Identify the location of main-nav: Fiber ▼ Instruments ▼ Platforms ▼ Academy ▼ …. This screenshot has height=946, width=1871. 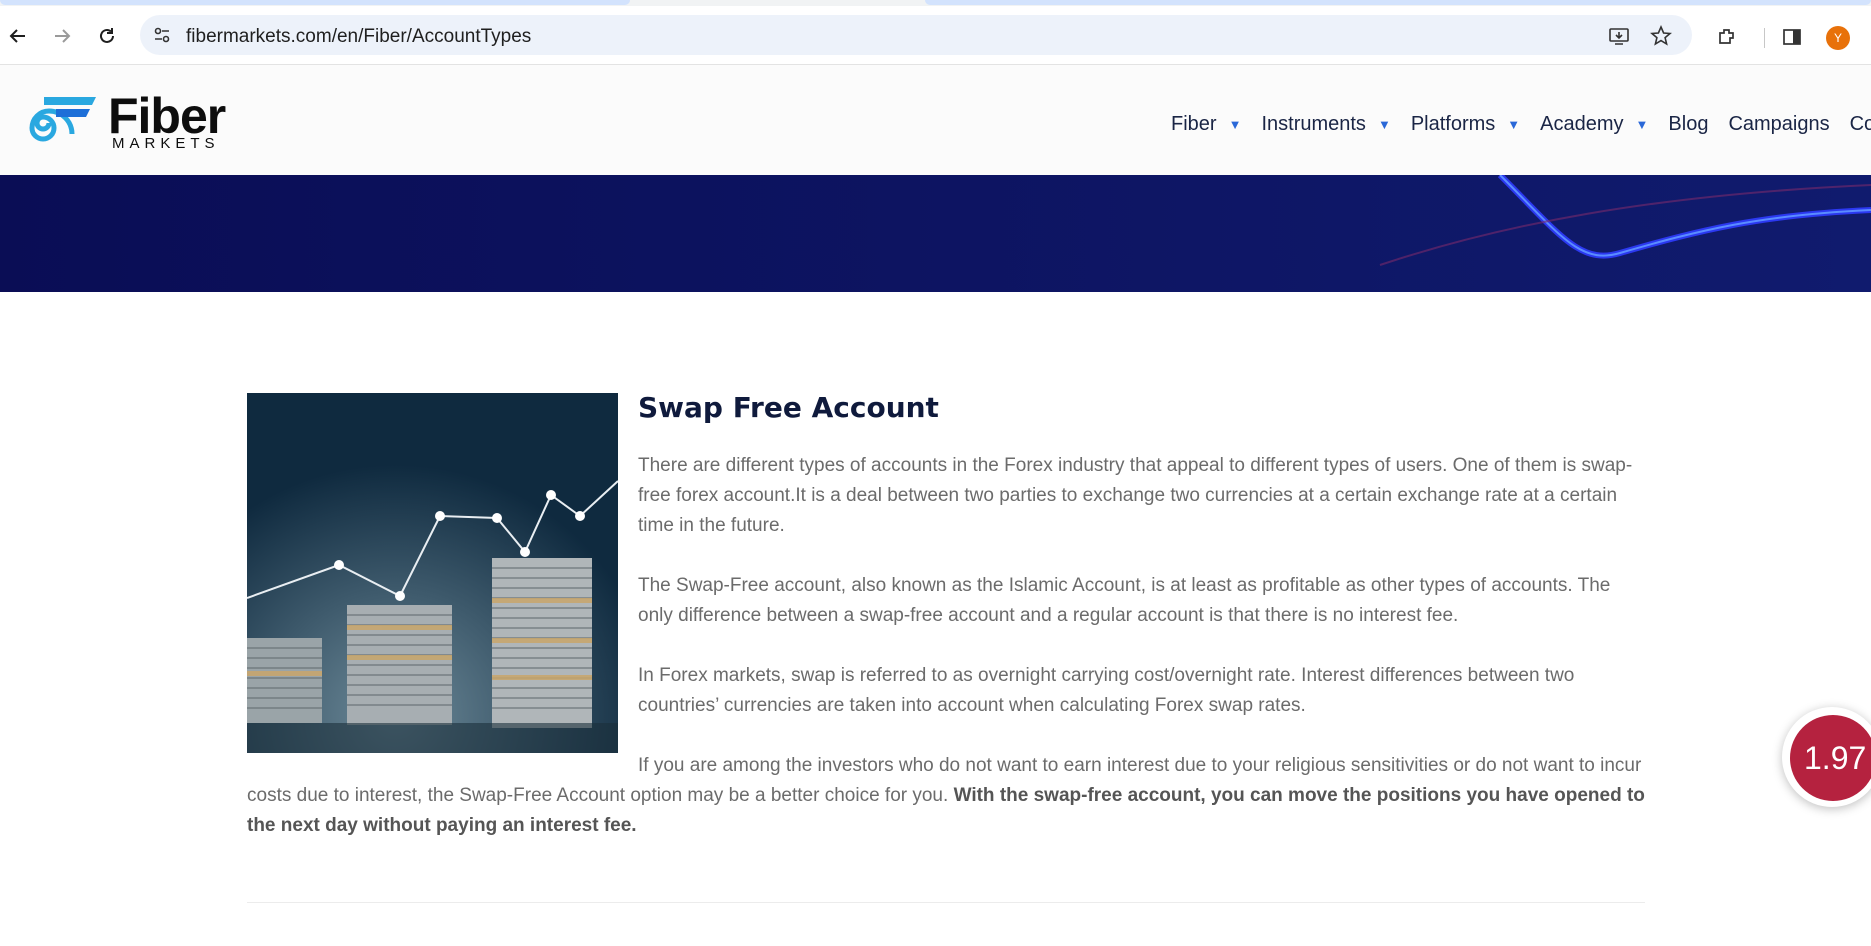
(1521, 124).